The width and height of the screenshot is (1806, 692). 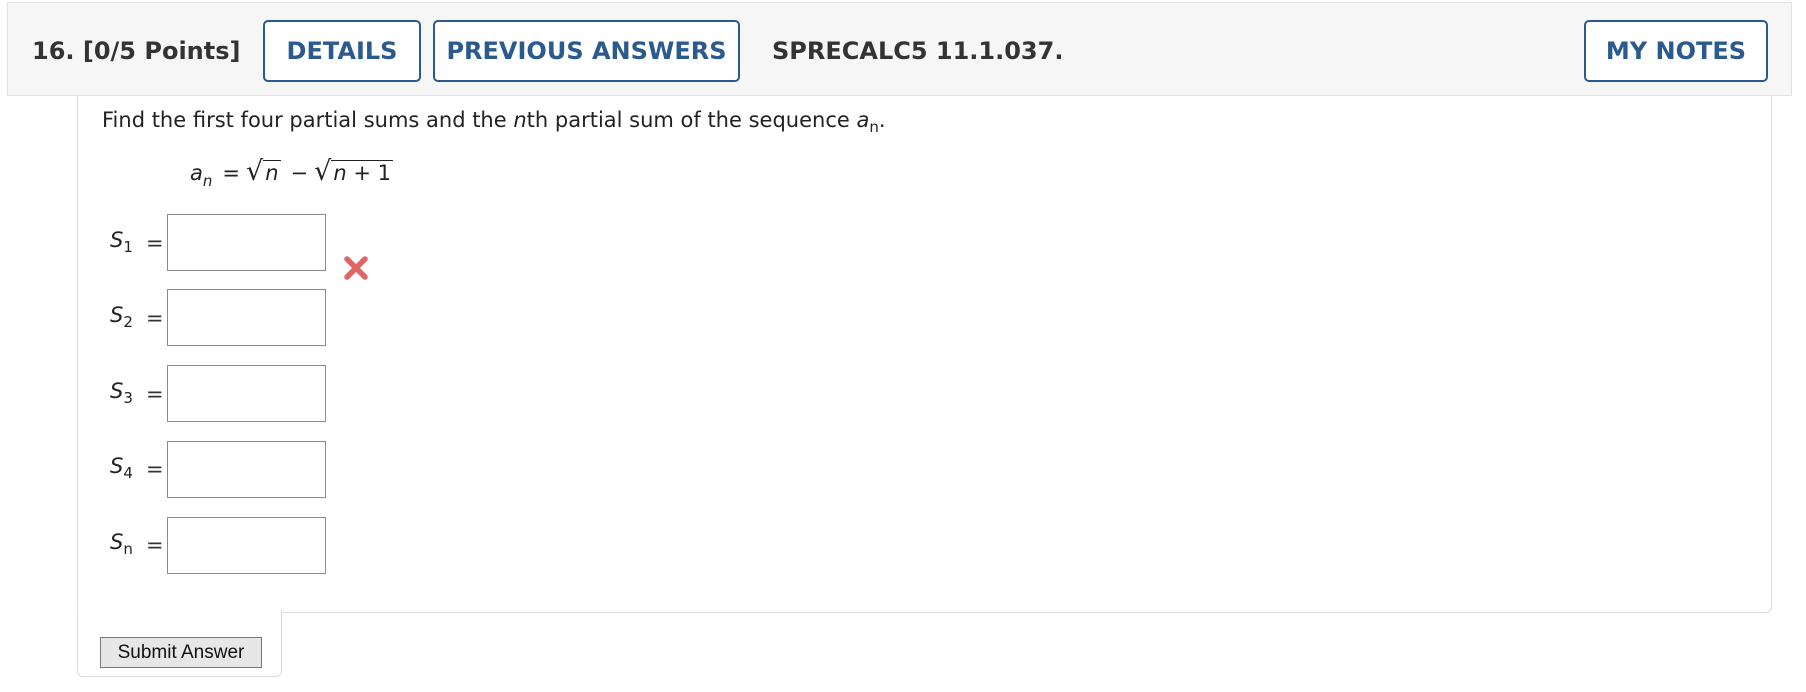 What do you see at coordinates (246, 393) in the screenshot?
I see `s3-answer-input` at bounding box center [246, 393].